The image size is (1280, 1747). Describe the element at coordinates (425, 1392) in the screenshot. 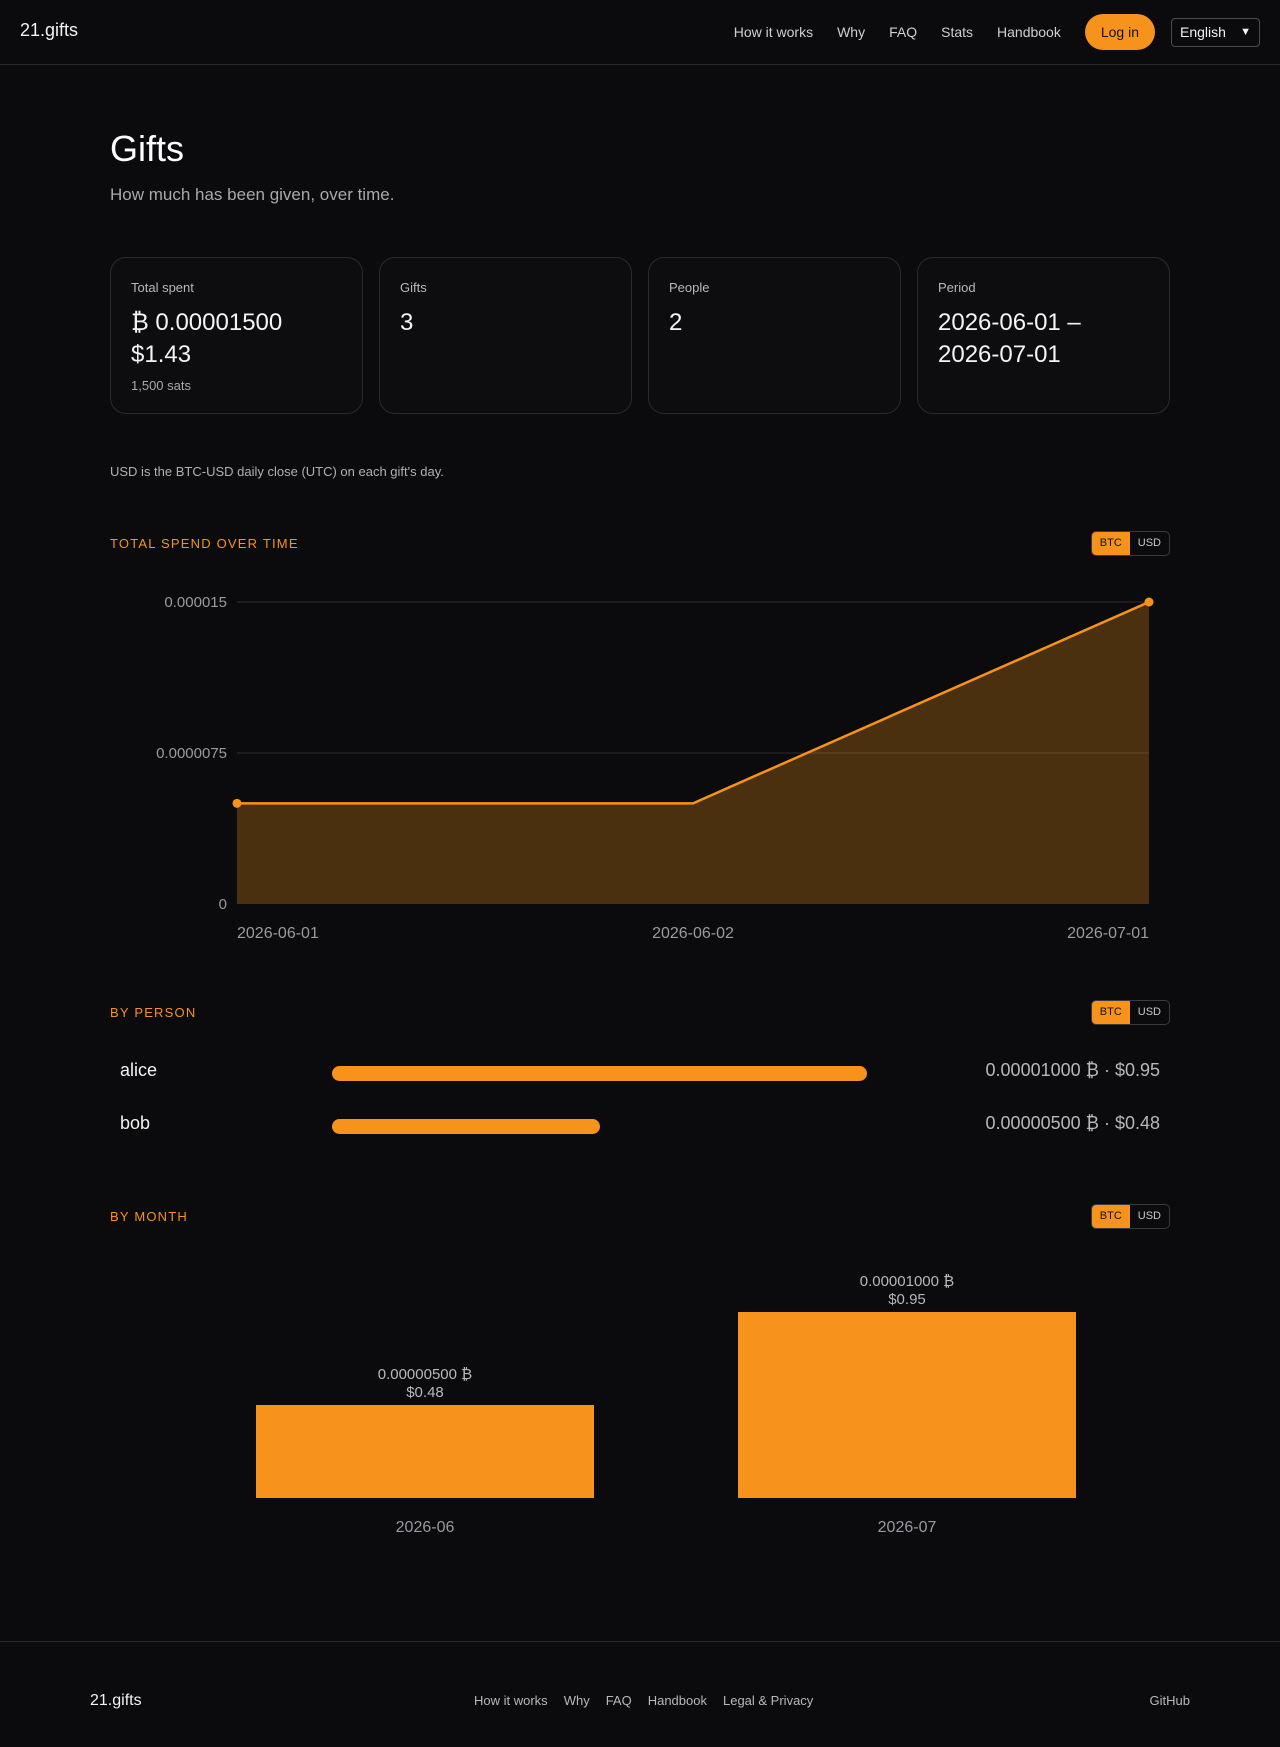

I see `bar-label-usd: $0.48` at that location.